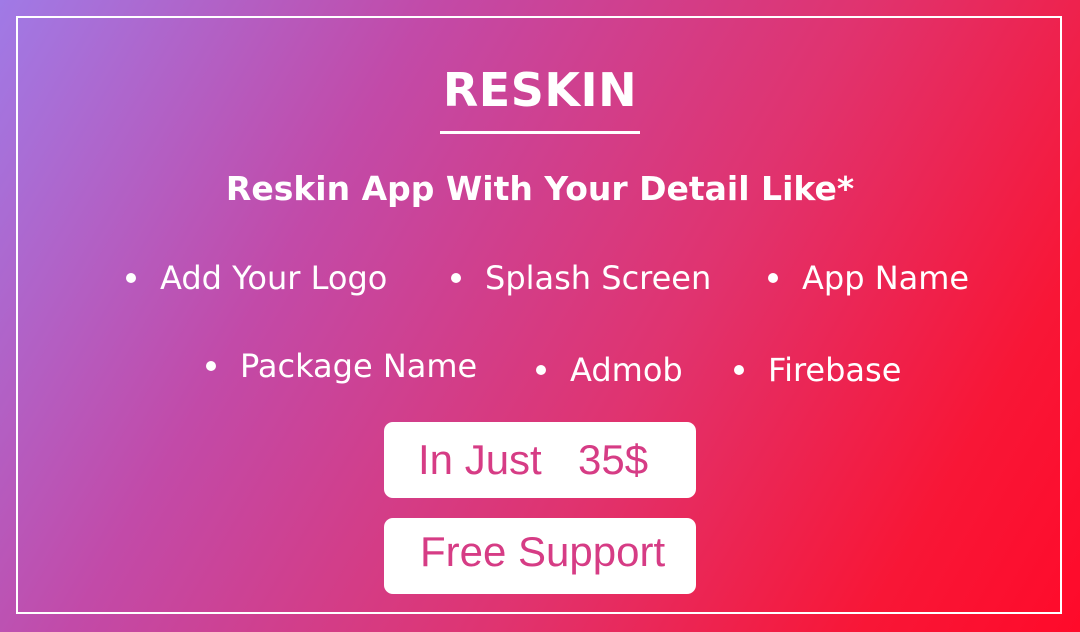 Image resolution: width=1080 pixels, height=632 pixels. I want to click on feature-splash-screen: Splash Screen, so click(581, 278).